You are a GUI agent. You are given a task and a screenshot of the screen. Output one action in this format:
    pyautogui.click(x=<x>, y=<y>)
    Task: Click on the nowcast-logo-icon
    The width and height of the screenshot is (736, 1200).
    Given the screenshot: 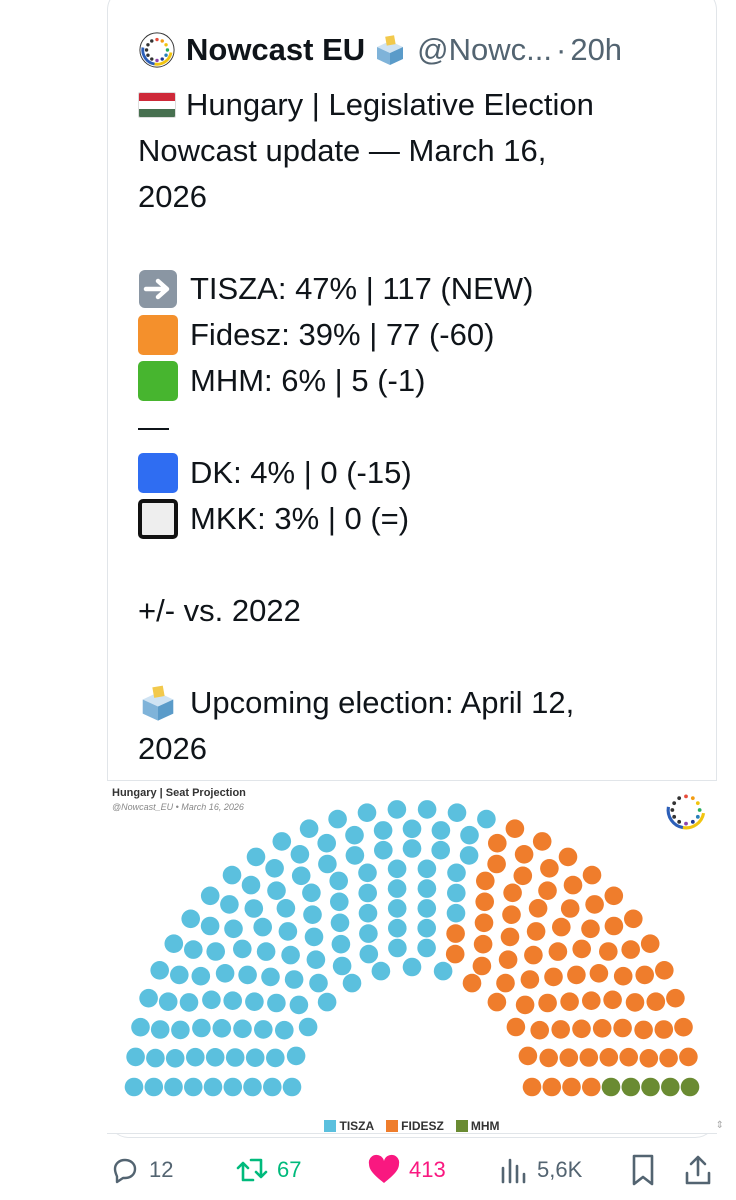 What is the action you would take?
    pyautogui.click(x=157, y=50)
    